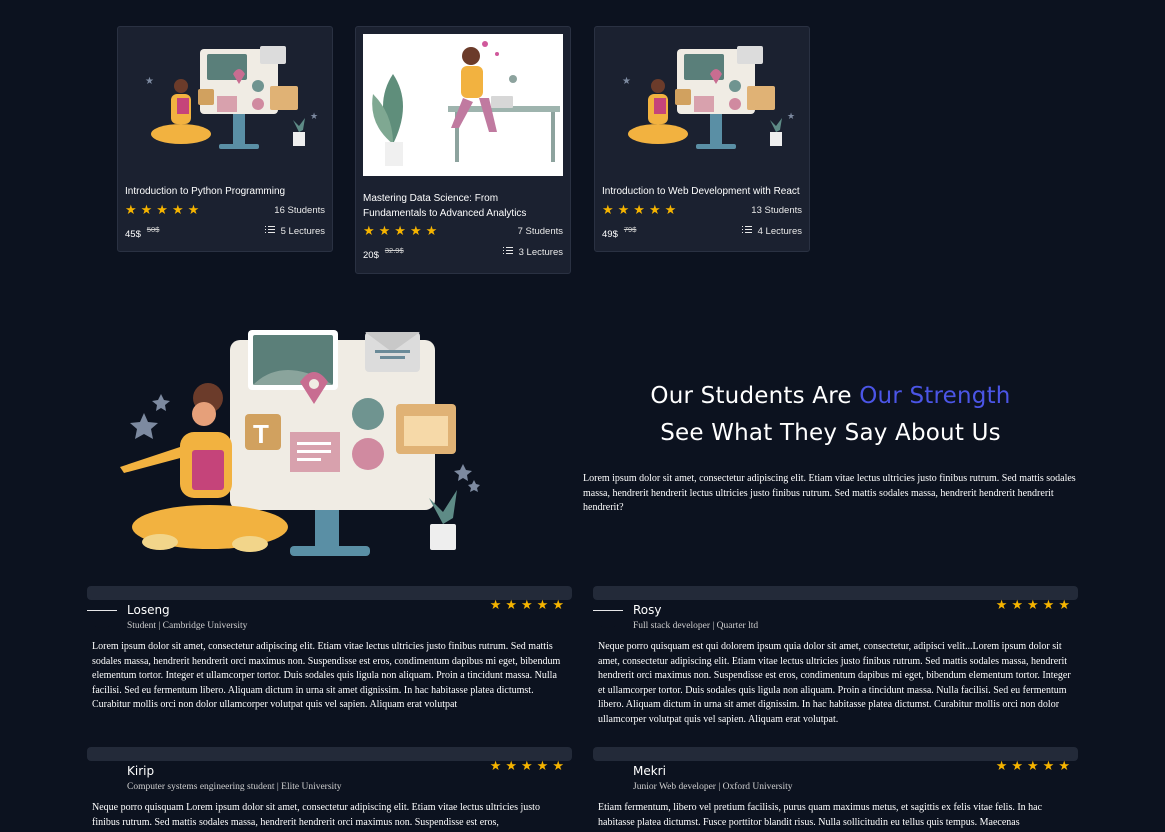 Image resolution: width=1165 pixels, height=832 pixels. What do you see at coordinates (300, 442) in the screenshot?
I see `hero-illustration: T` at bounding box center [300, 442].